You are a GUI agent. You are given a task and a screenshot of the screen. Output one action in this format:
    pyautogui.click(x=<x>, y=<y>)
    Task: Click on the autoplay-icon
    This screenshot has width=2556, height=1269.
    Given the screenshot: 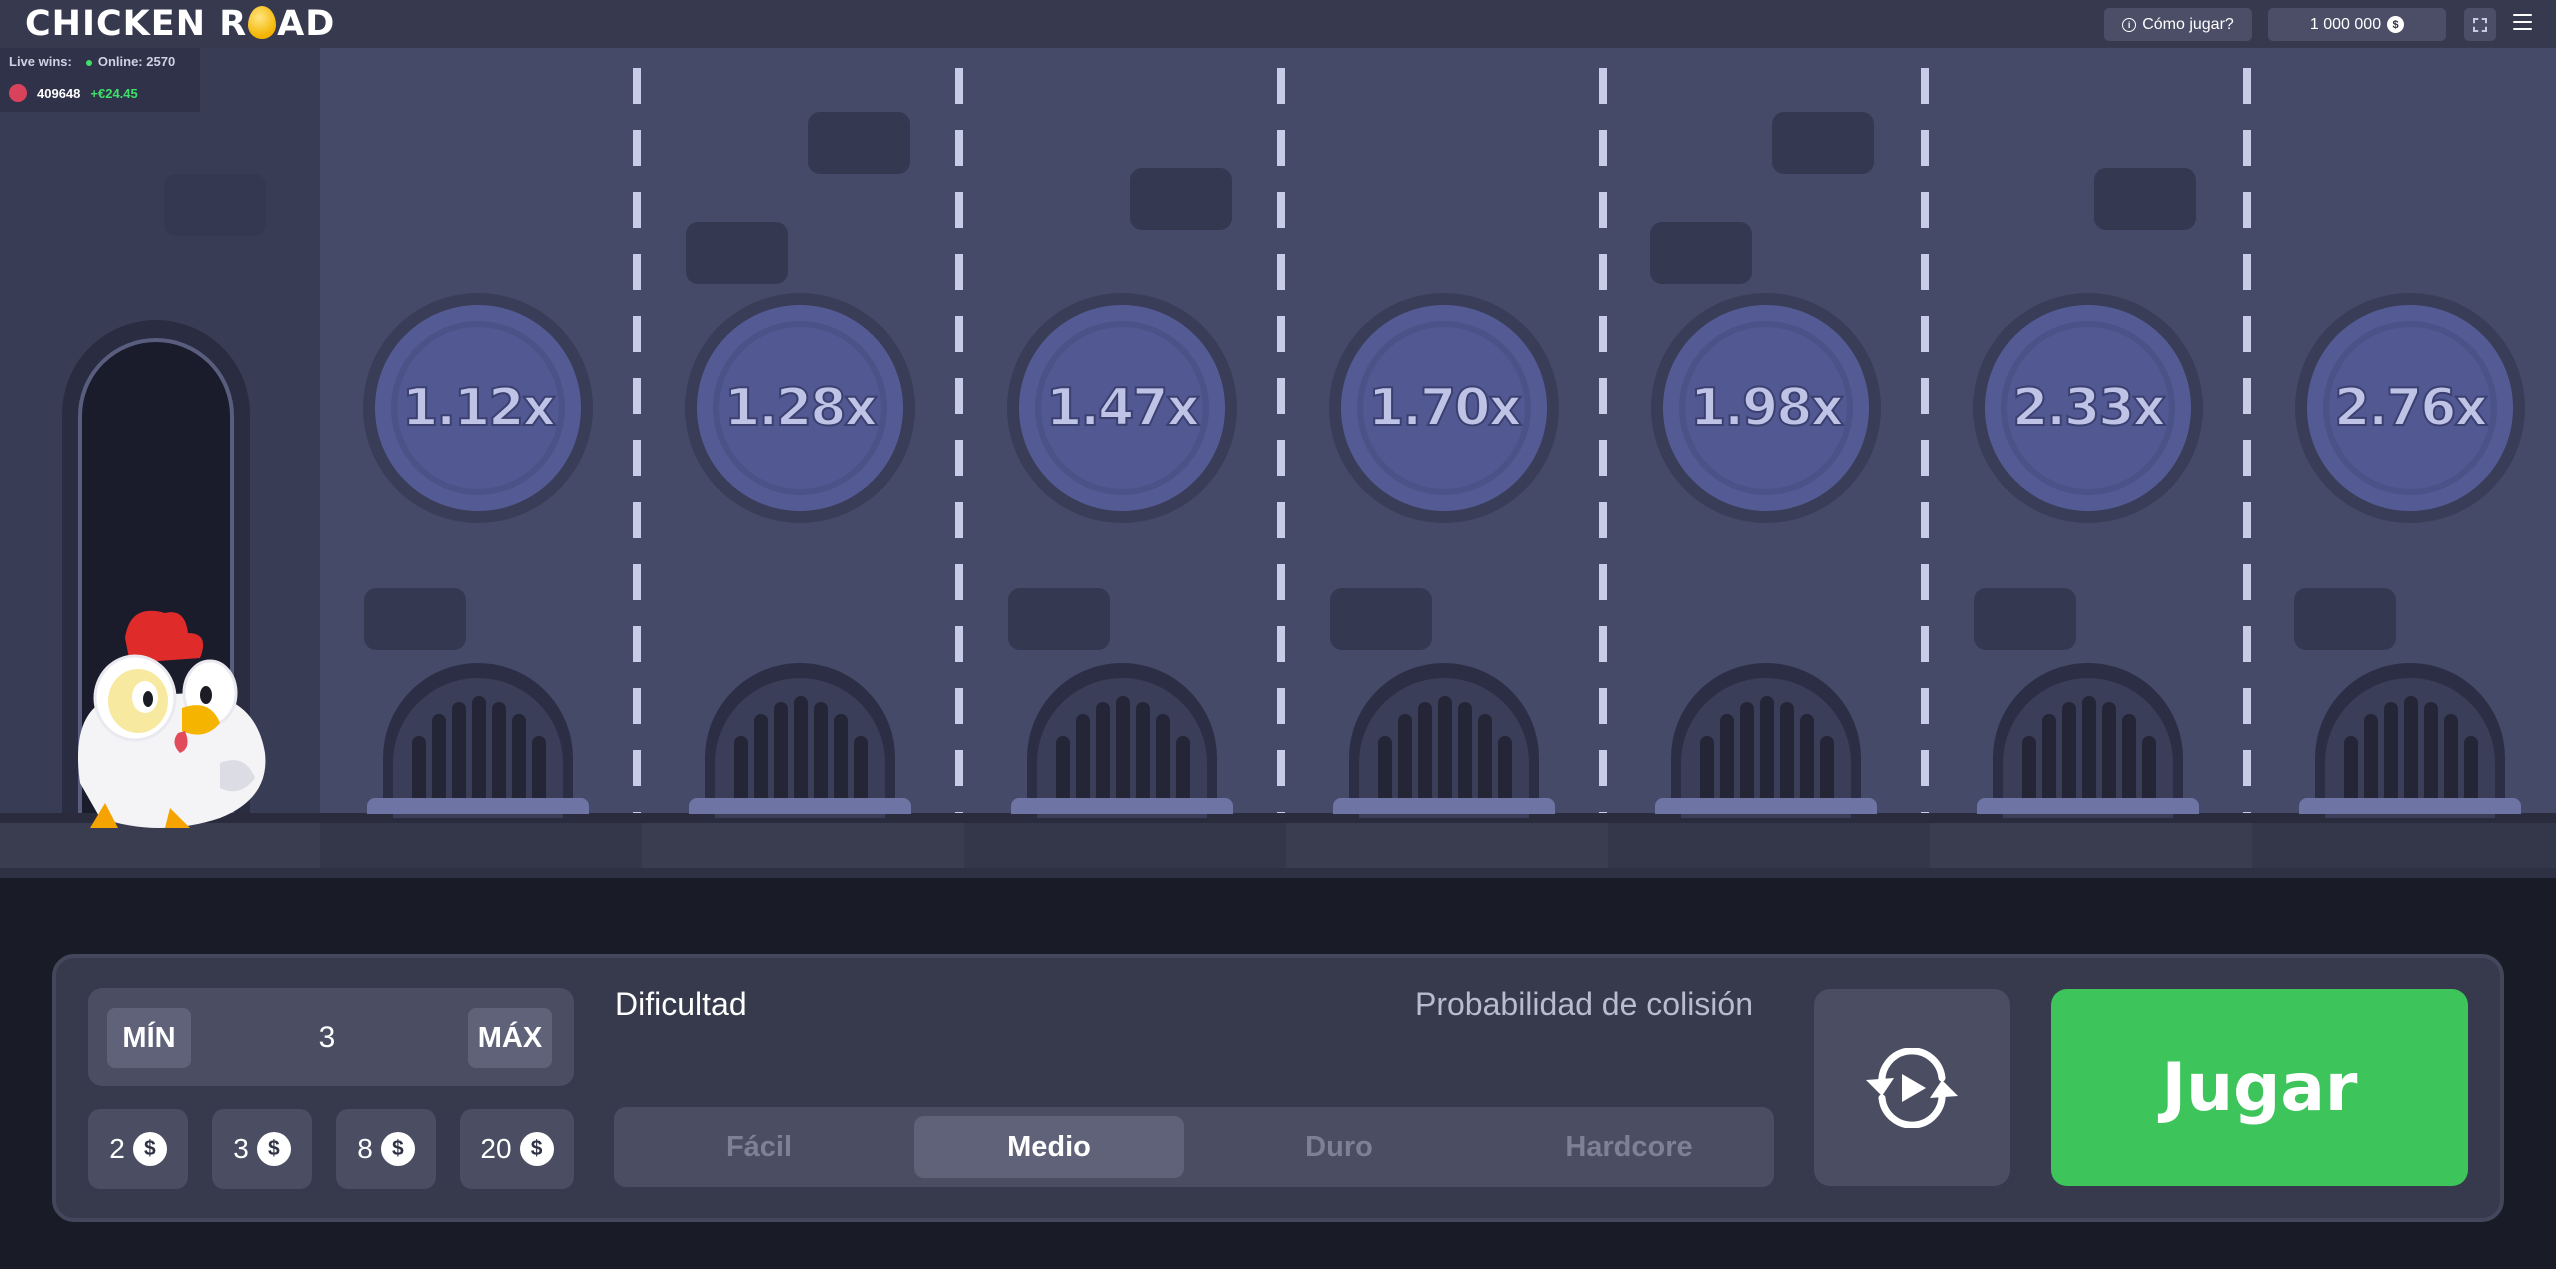 What is the action you would take?
    pyautogui.click(x=1912, y=1087)
    